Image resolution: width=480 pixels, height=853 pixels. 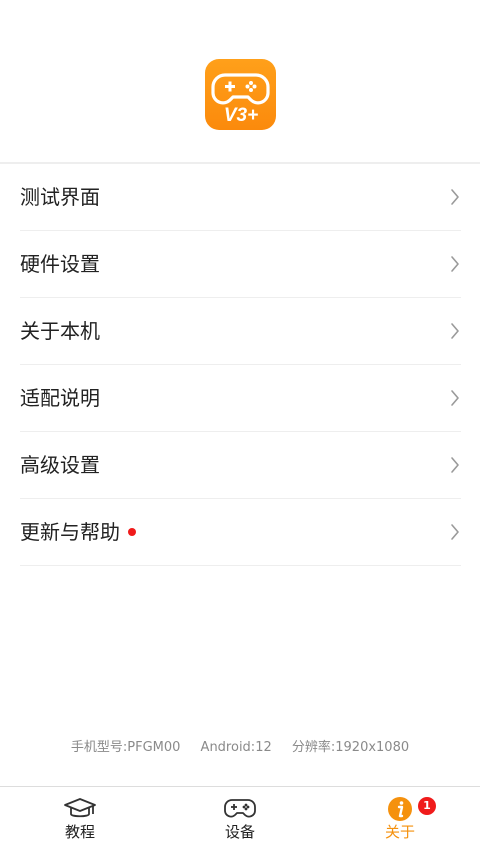 What do you see at coordinates (70, 532) in the screenshot?
I see `menu-item-label: 更新与帮助` at bounding box center [70, 532].